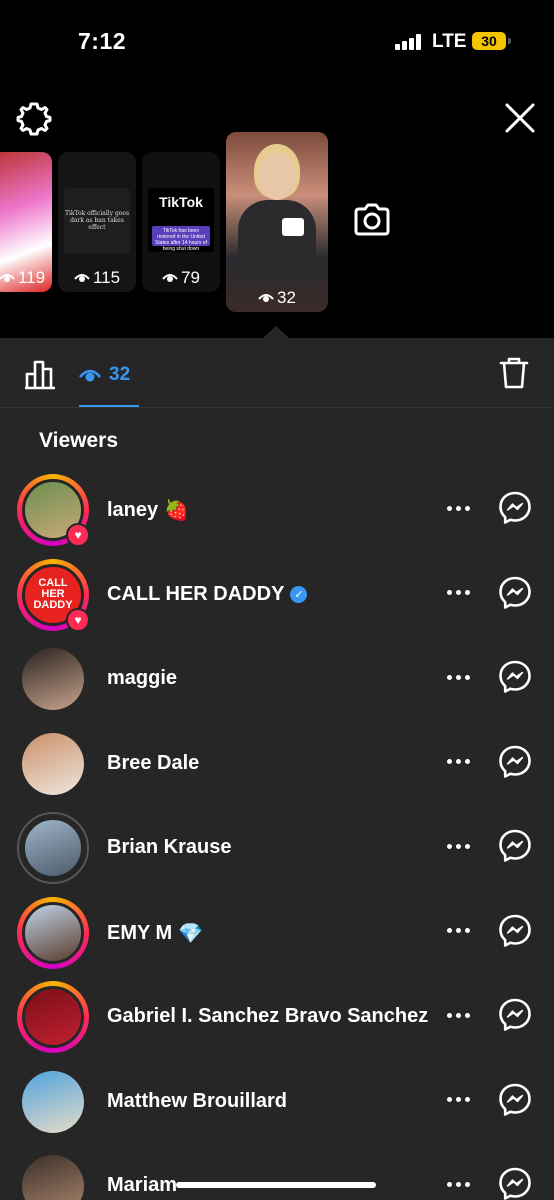  What do you see at coordinates (53, 510) in the screenshot?
I see `avatar: ♥` at bounding box center [53, 510].